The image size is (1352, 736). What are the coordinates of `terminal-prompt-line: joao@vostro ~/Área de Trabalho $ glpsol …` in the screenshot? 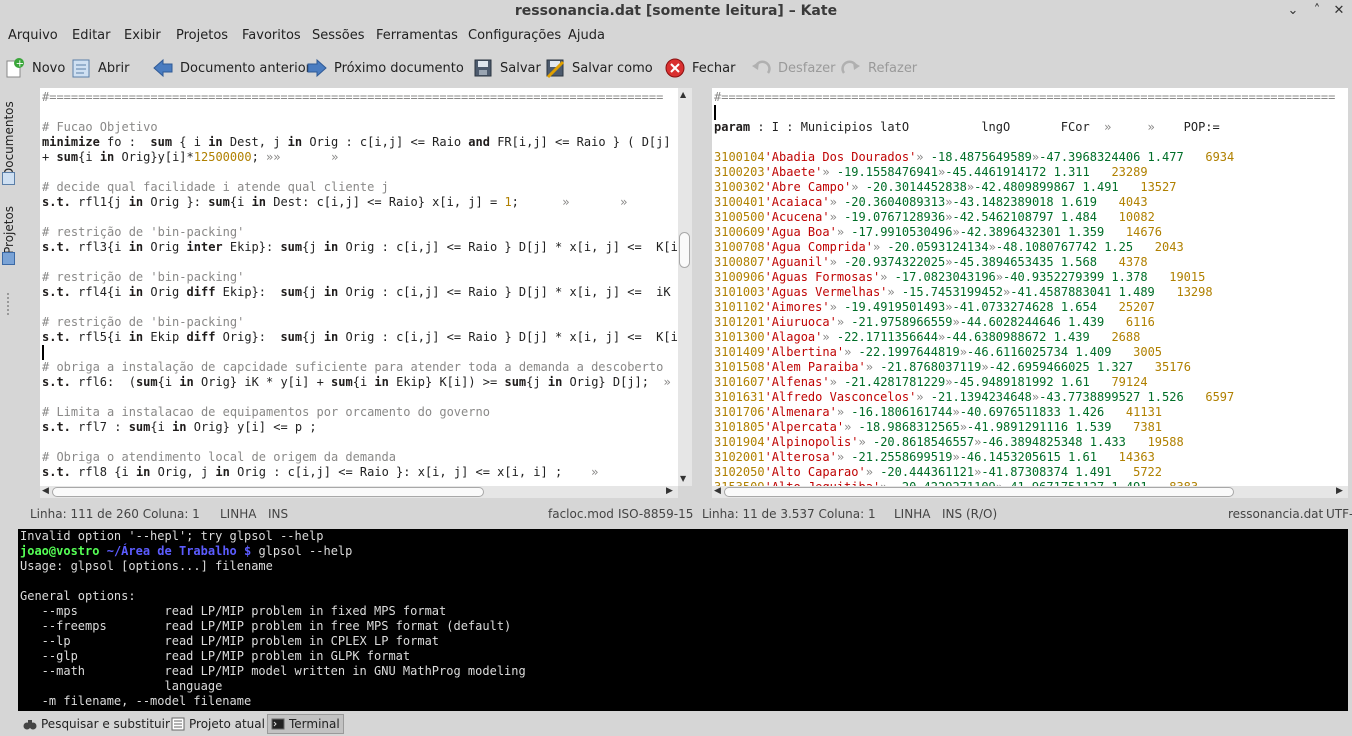 It's located at (186, 551).